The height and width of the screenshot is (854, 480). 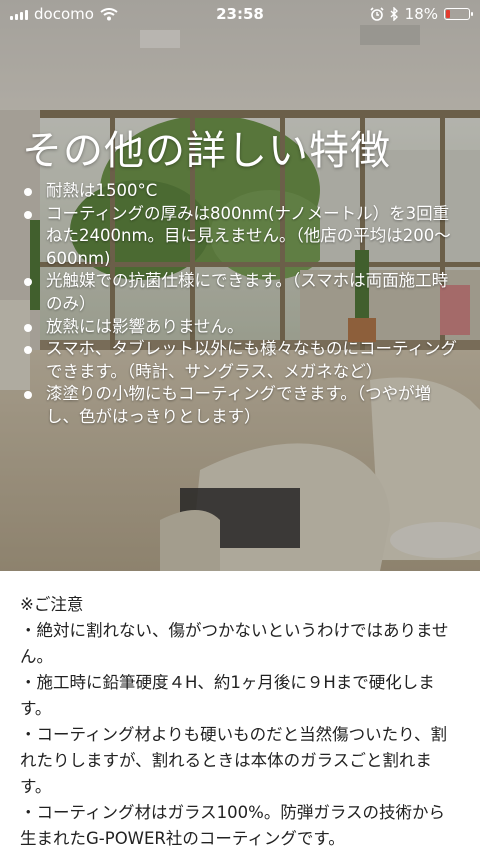 What do you see at coordinates (19, 14) in the screenshot?
I see `signal-icon` at bounding box center [19, 14].